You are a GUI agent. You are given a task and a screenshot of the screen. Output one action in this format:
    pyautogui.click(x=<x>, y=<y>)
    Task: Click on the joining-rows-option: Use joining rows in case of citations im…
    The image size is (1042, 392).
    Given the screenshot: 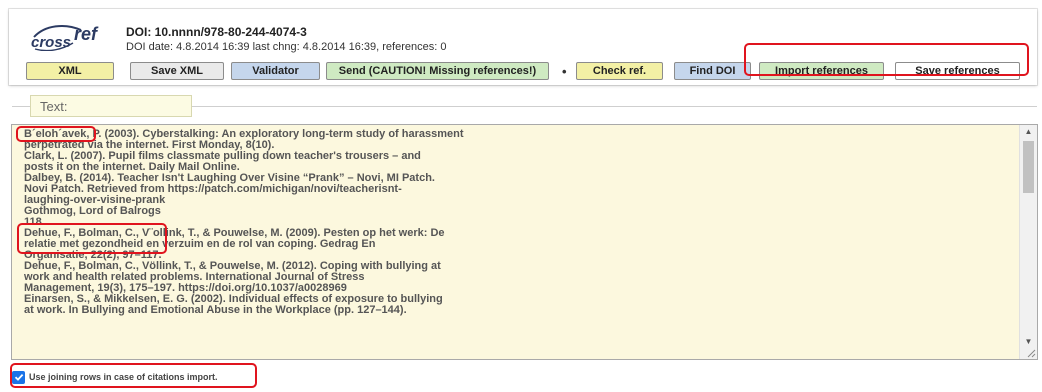 What is the action you would take?
    pyautogui.click(x=115, y=377)
    